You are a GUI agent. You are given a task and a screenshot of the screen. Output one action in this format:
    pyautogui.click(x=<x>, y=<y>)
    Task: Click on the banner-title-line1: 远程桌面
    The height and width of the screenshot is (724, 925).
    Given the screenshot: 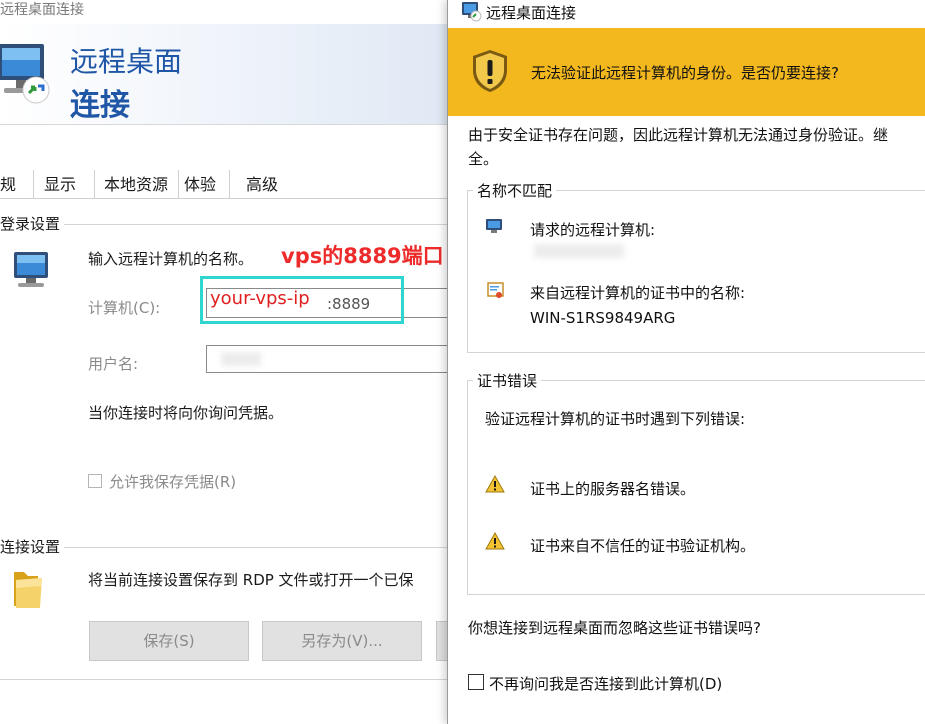 What is the action you would take?
    pyautogui.click(x=126, y=61)
    